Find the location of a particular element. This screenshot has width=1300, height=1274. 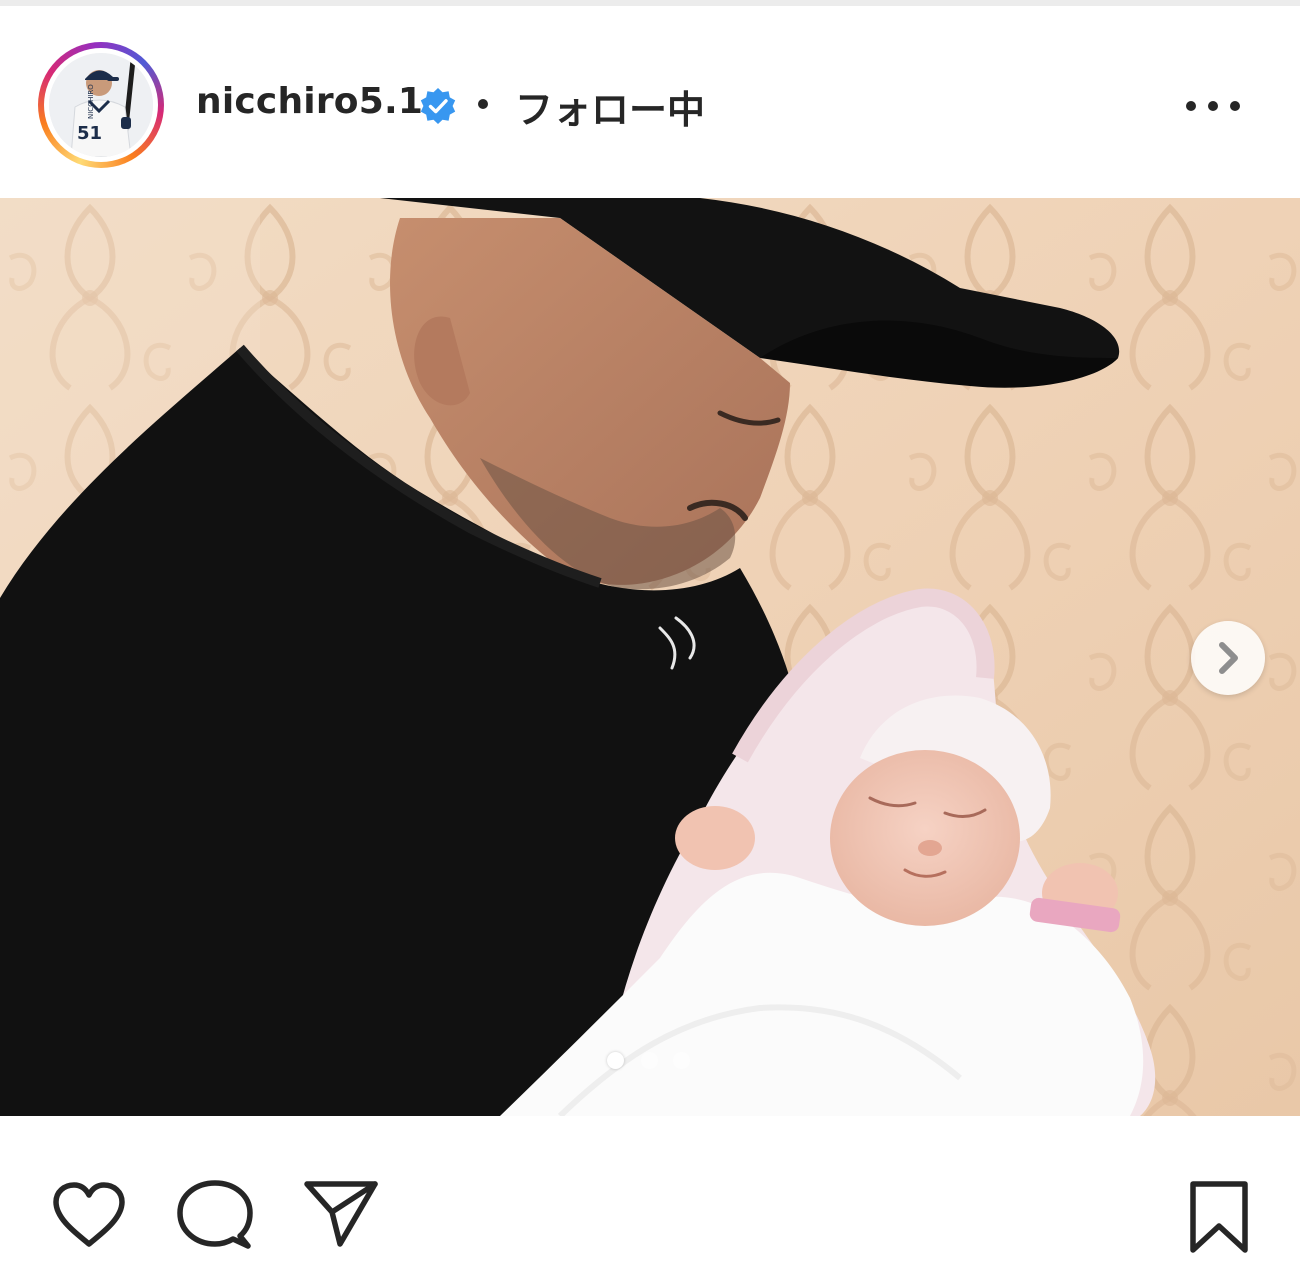

avatar-jersey-name: NICCHIRO is located at coordinates (91, 101).